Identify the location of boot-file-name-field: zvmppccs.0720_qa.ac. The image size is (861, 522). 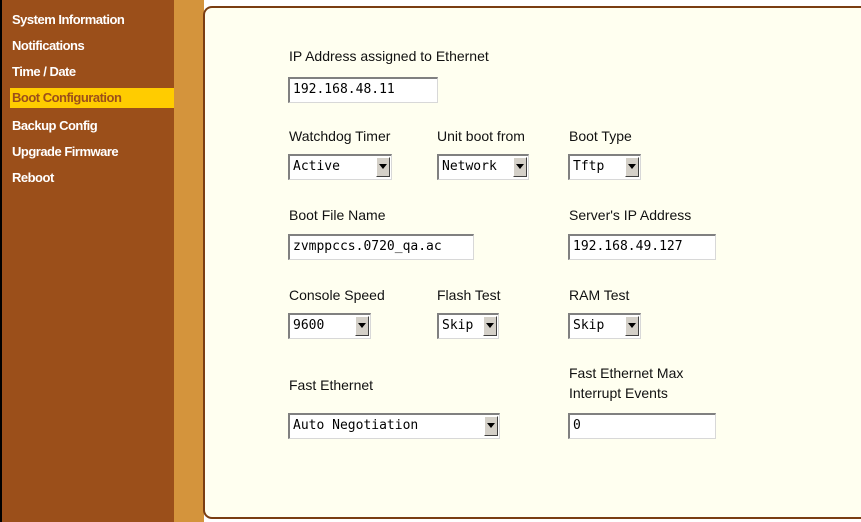
(381, 247).